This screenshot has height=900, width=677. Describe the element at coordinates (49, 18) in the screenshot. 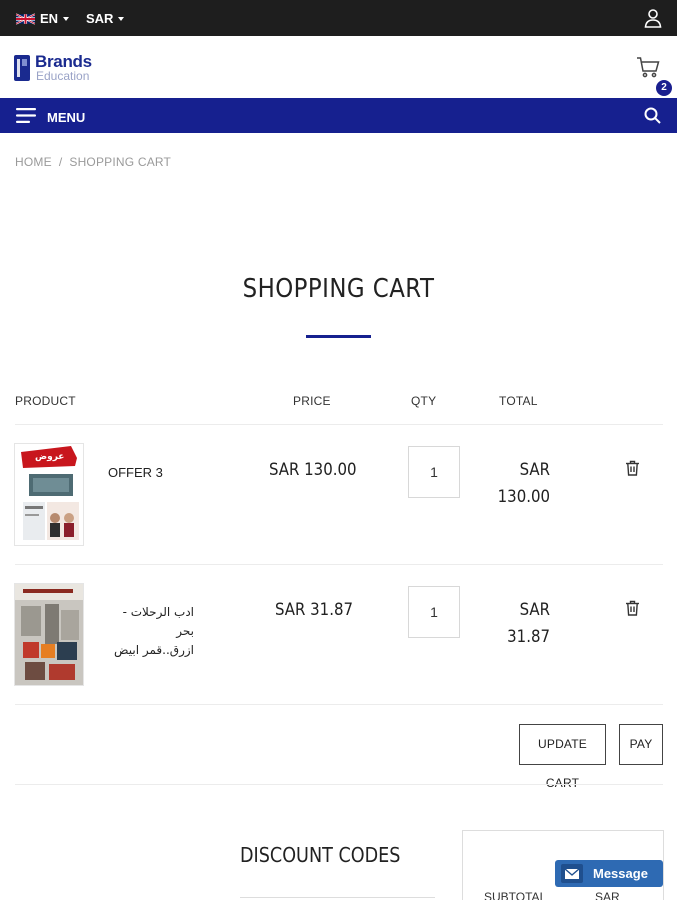

I see `language-label: EN` at that location.